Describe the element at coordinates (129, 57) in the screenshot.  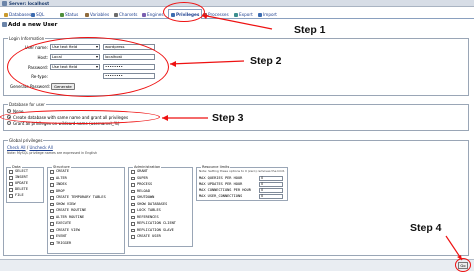
I see `host-input: localhost` at that location.